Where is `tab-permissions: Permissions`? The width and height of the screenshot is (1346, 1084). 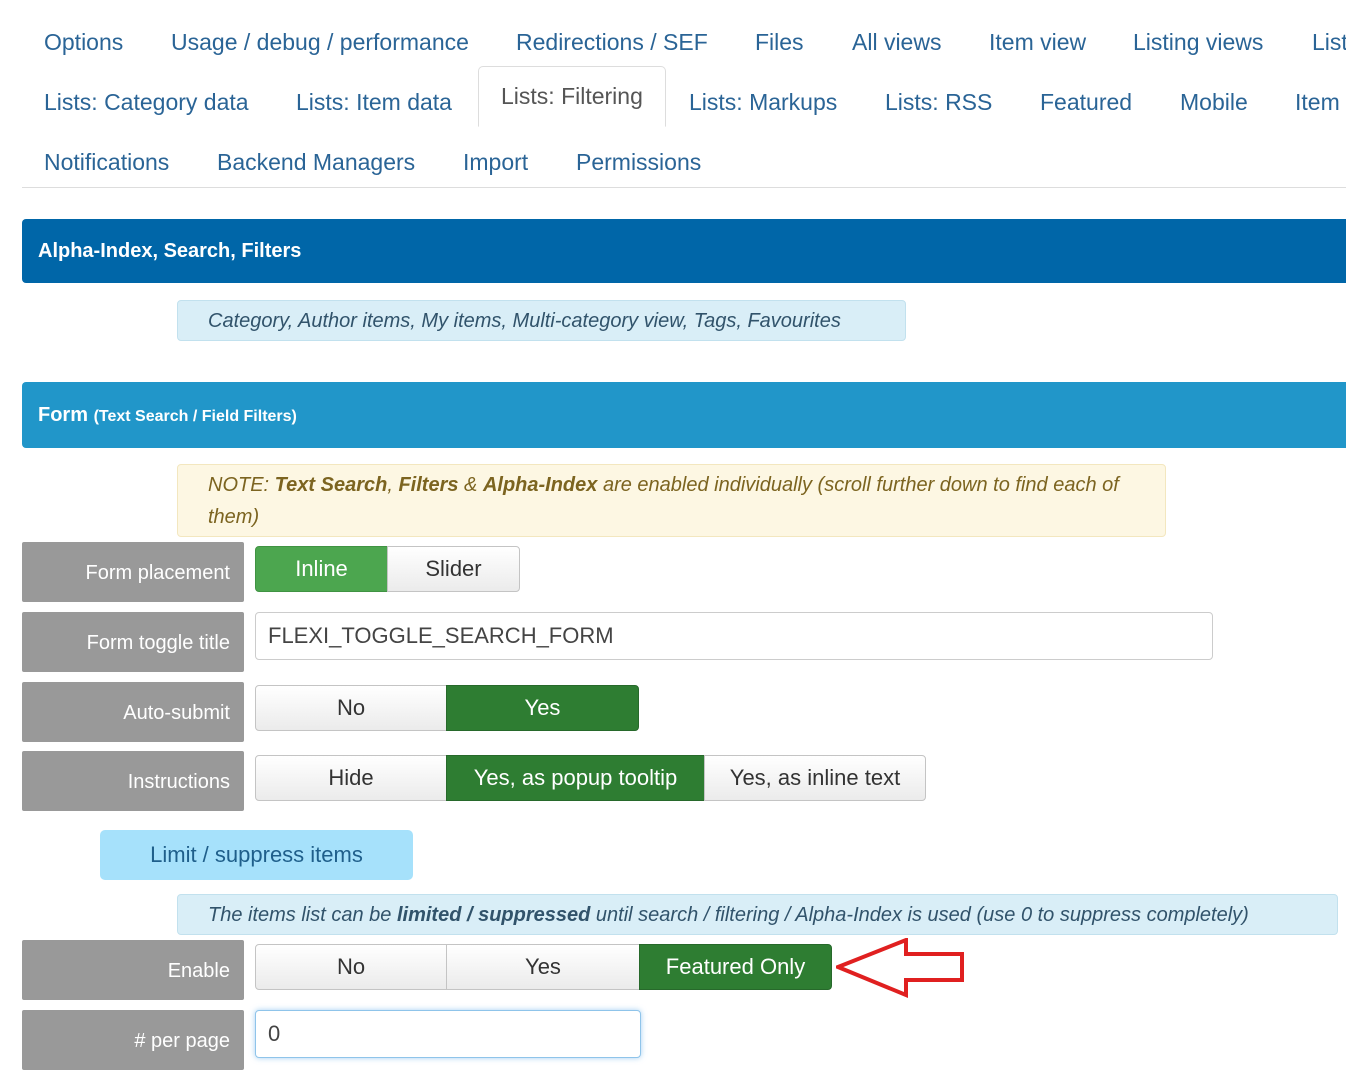
tab-permissions: Permissions is located at coordinates (638, 156).